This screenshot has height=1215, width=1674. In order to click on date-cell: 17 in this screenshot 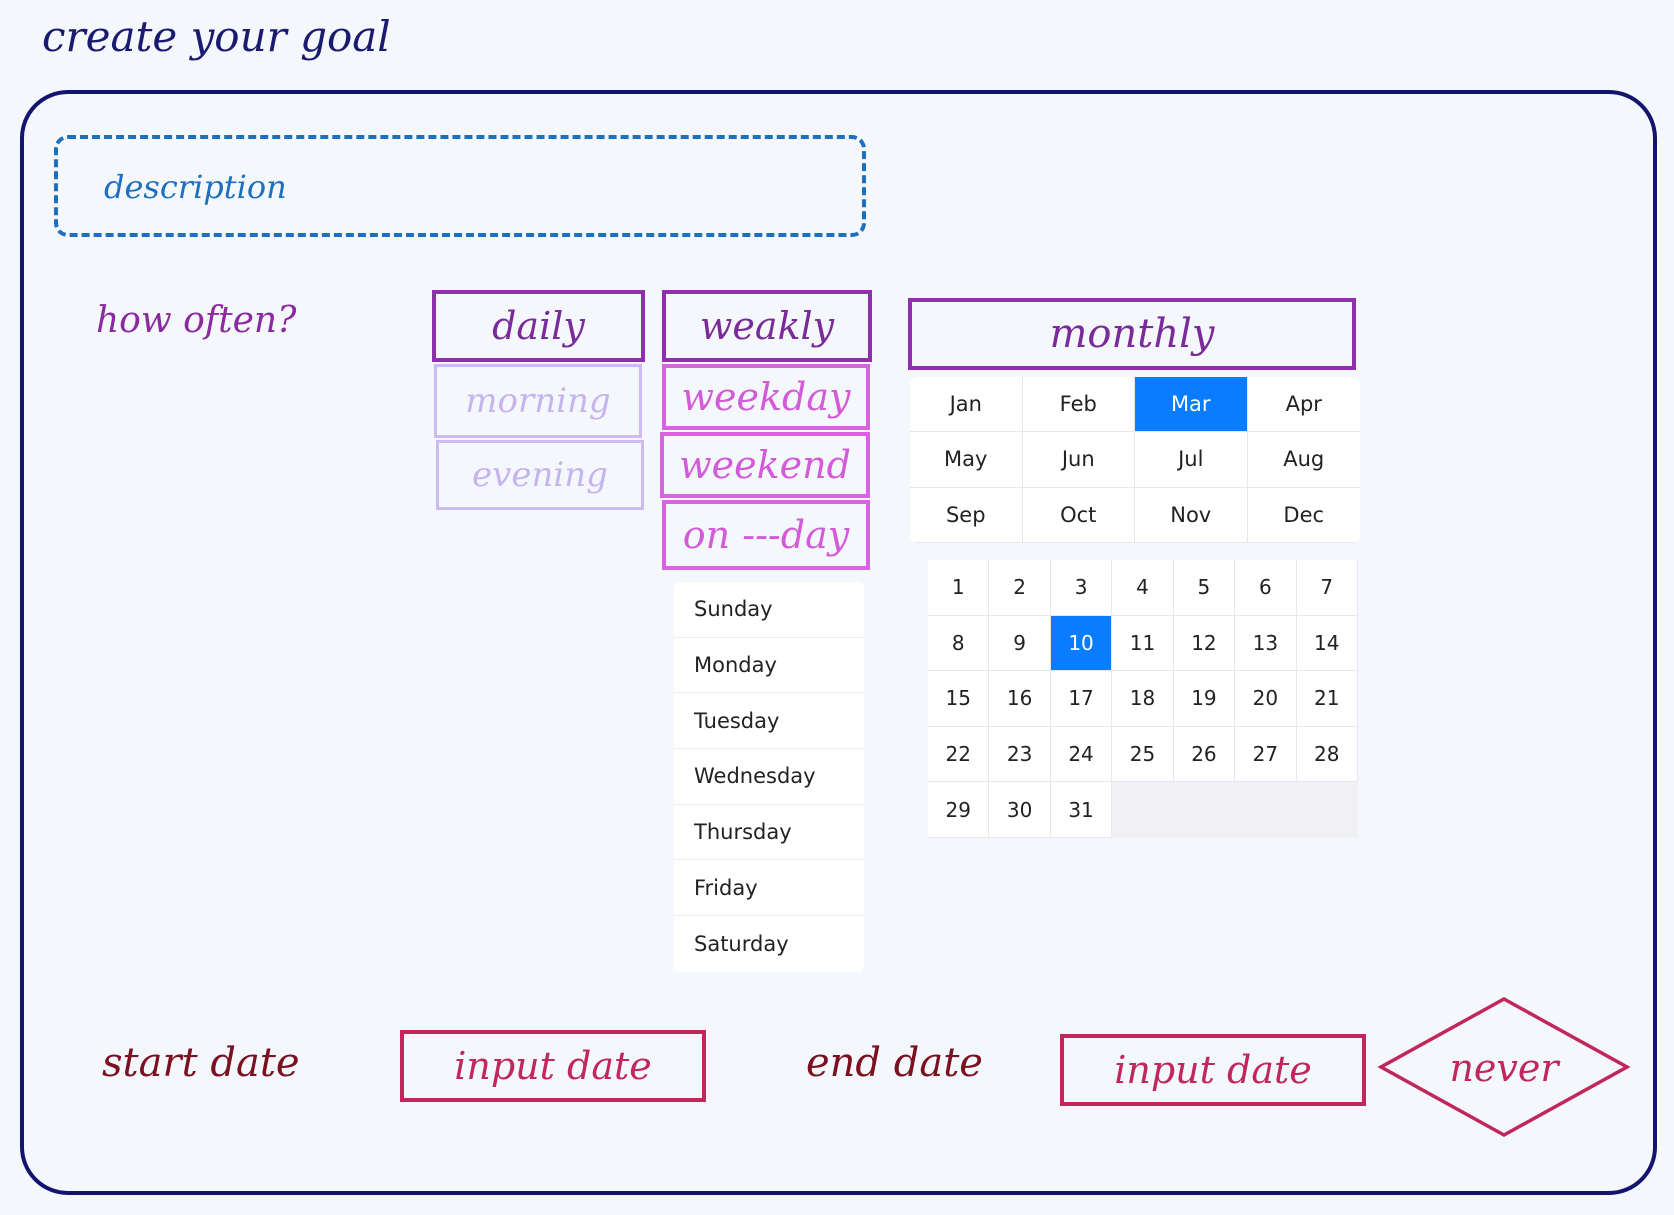, I will do `click(1081, 699)`.